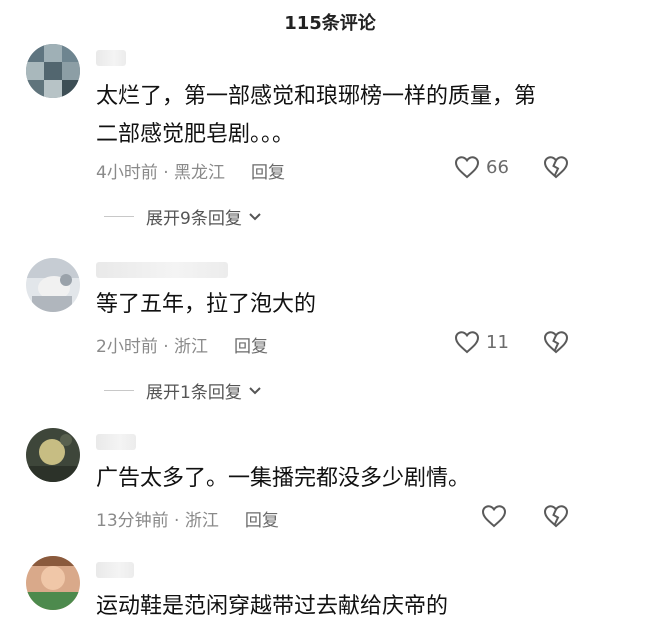 The image size is (660, 626). I want to click on comment-text: 广告太多了。一集播完都没多少剧情。, so click(283, 478).